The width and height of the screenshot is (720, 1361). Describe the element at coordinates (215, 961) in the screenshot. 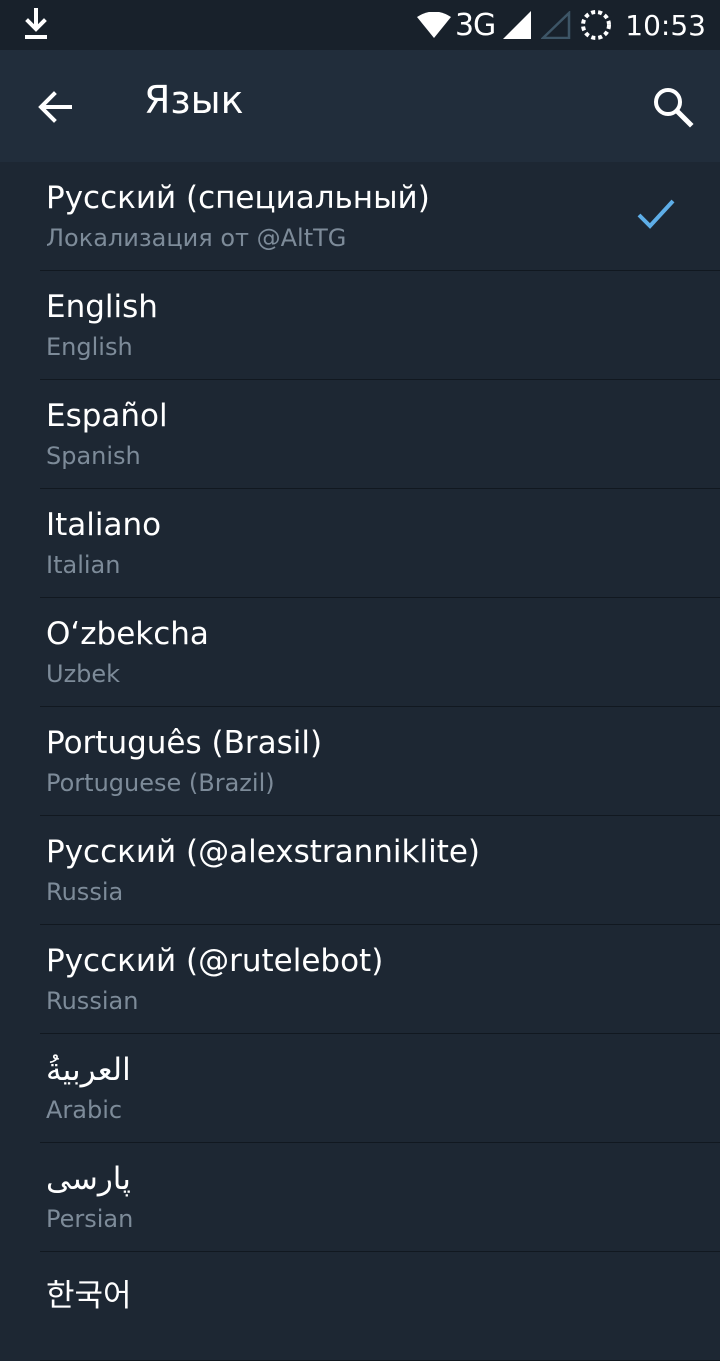

I see `language-name: Русский (@rutelebot)` at that location.